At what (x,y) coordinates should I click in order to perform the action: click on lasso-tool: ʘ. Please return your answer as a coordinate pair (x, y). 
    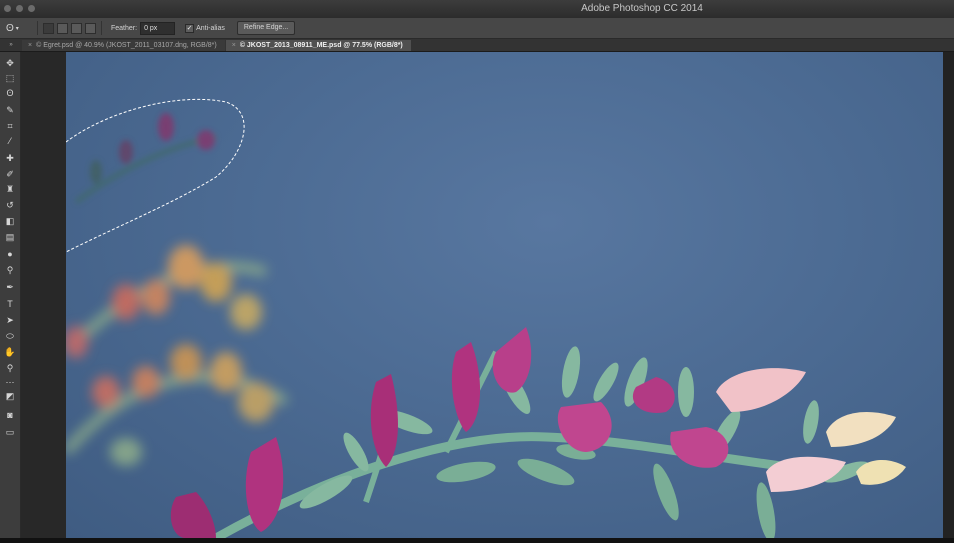
    Looking at the image, I should click on (10, 93).